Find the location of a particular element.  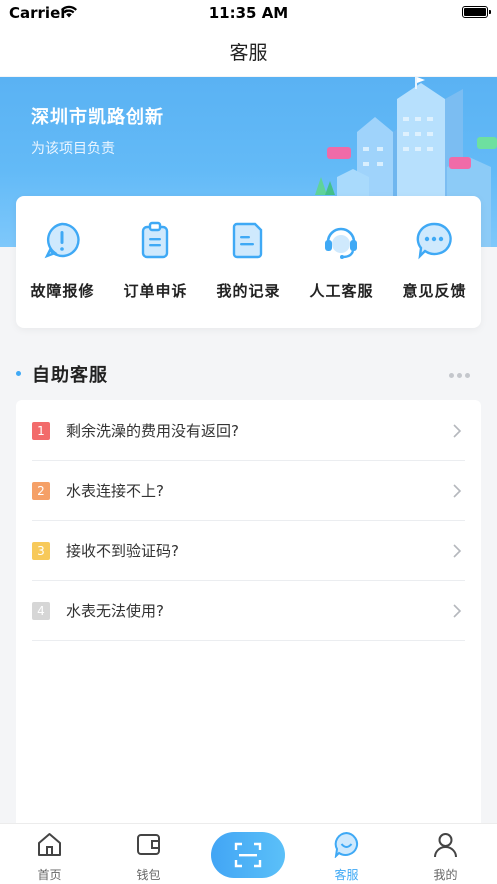

headset-icon is located at coordinates (341, 243).